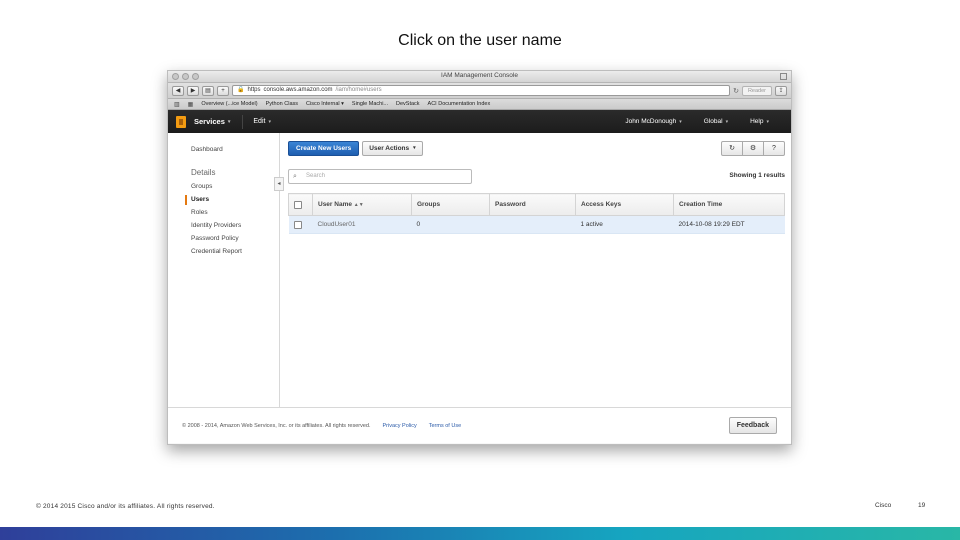  I want to click on select-all-header, so click(300, 204).